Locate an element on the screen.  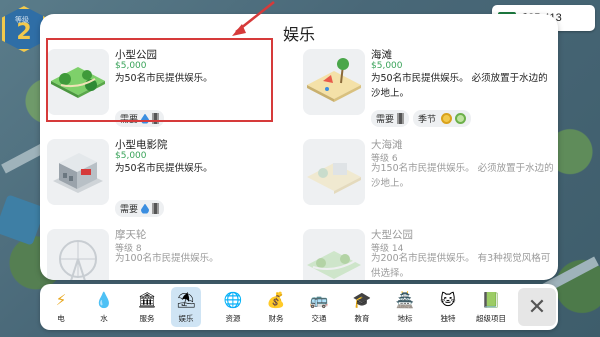
building-card-small-cinema: 小型电影院 $5,000 为50名市民提供娱乐。 需要 is located at coordinates (172, 179).